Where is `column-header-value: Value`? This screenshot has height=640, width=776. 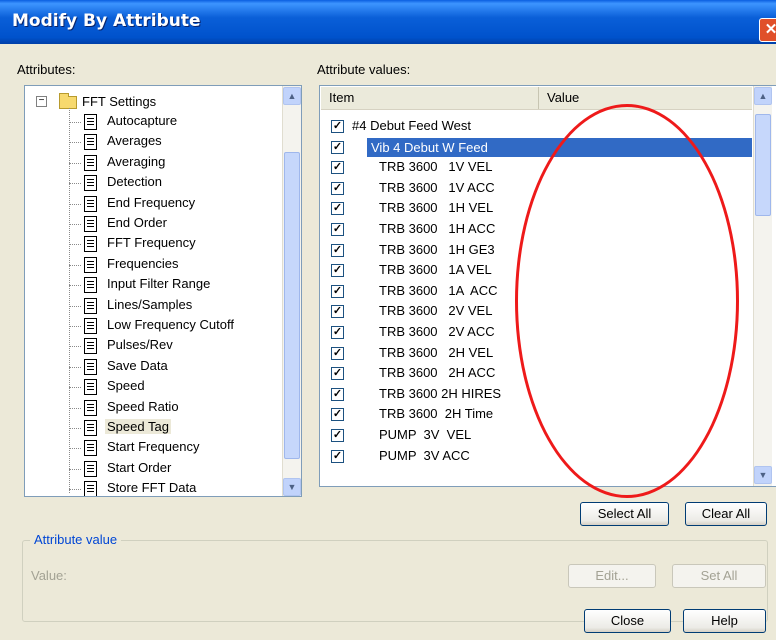
column-header-value: Value is located at coordinates (645, 98).